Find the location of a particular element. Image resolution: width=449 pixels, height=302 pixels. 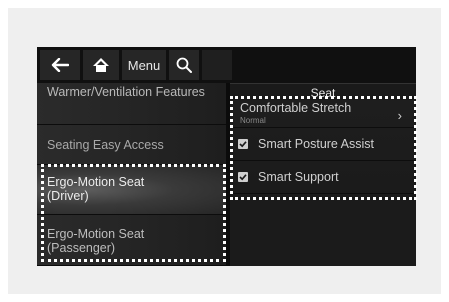

search-icon is located at coordinates (184, 65).